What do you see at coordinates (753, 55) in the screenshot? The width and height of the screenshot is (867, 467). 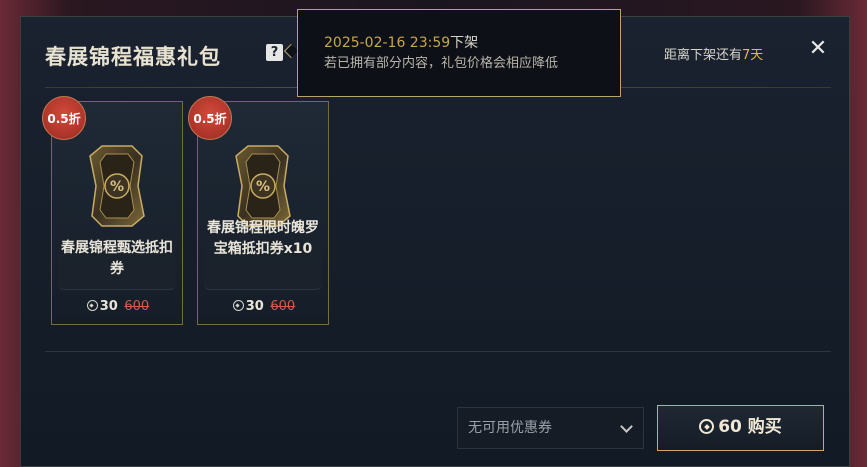 I see `countdown-value: 7天` at bounding box center [753, 55].